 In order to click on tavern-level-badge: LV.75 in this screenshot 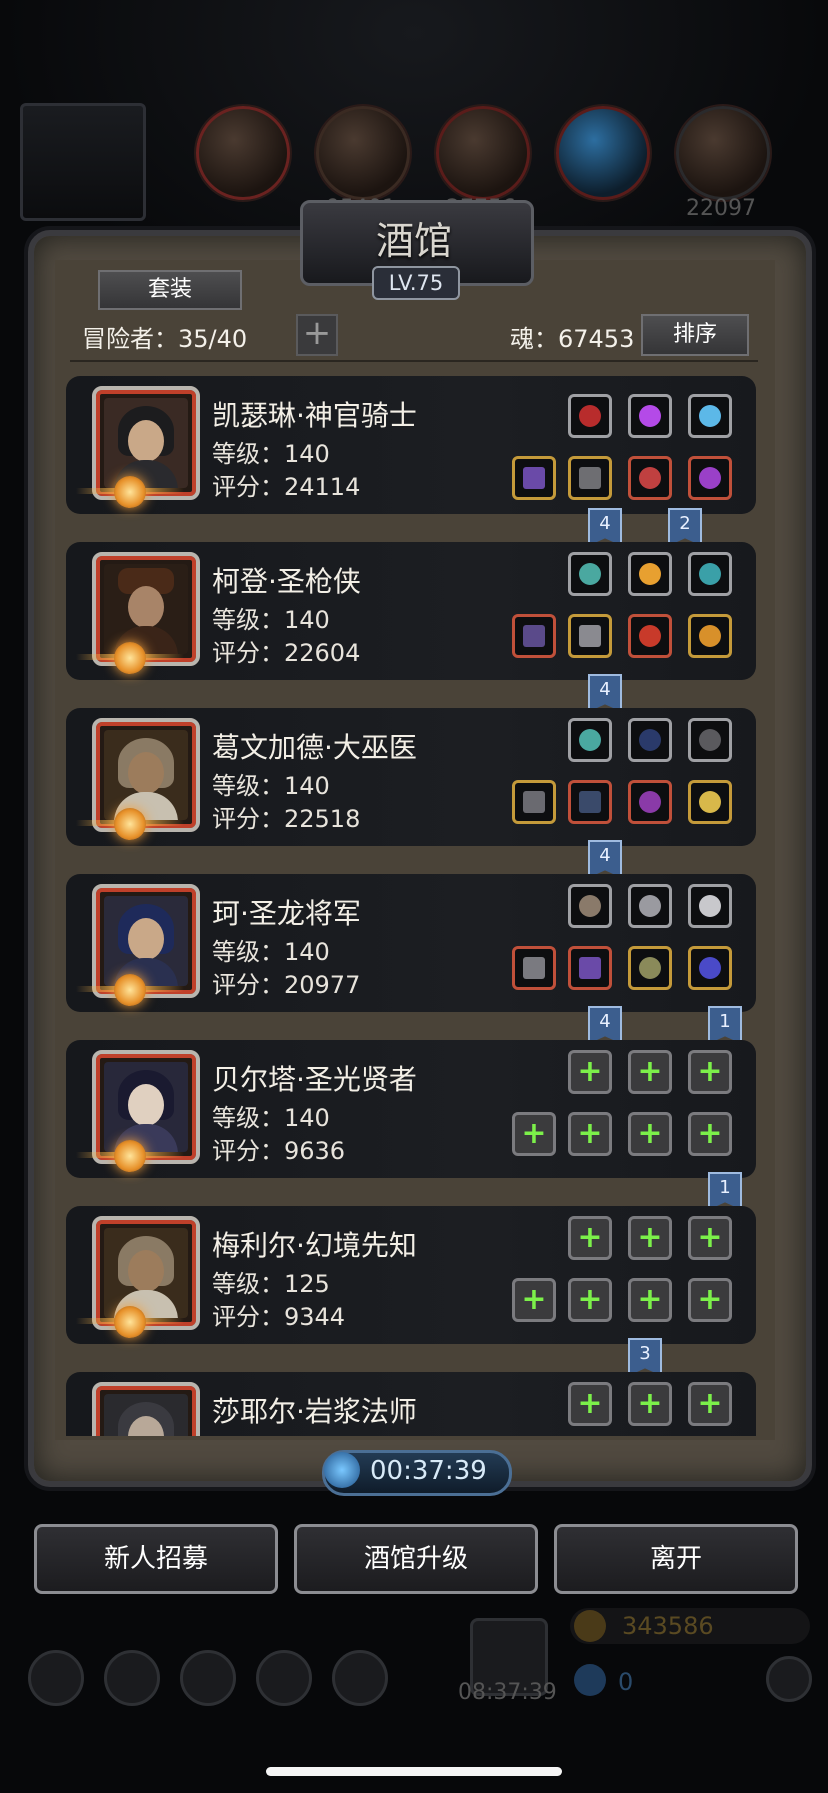, I will do `click(416, 283)`.